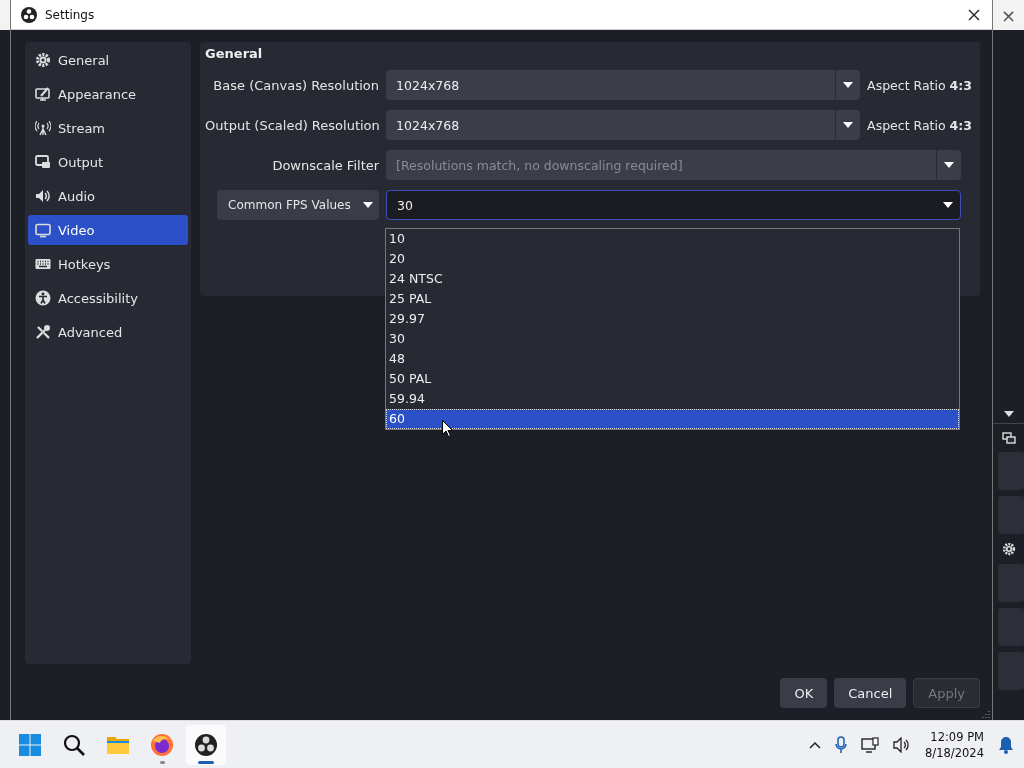  I want to click on tools-icon, so click(43, 332).